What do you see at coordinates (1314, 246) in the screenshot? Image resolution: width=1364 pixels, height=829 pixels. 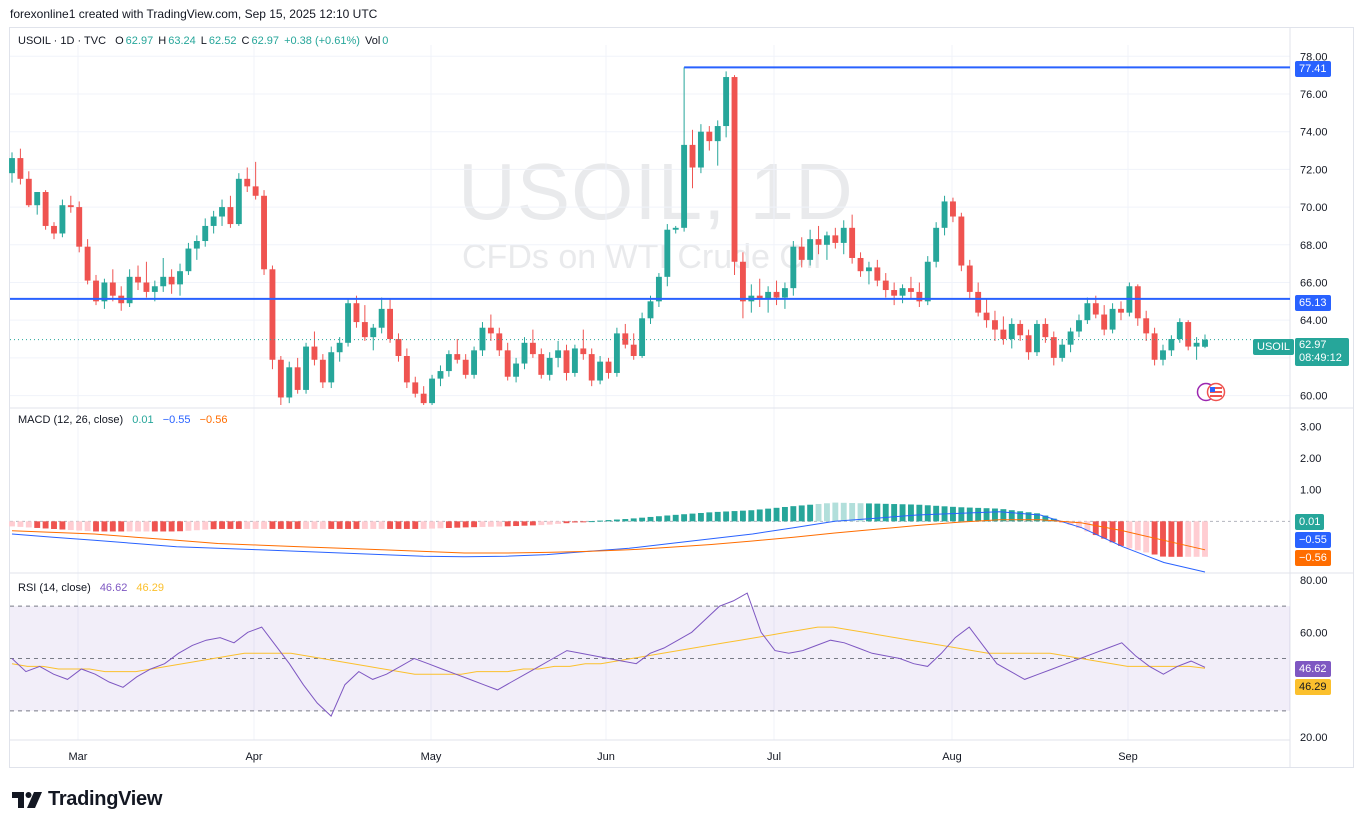 I see `price-axis-tick: 68.00` at bounding box center [1314, 246].